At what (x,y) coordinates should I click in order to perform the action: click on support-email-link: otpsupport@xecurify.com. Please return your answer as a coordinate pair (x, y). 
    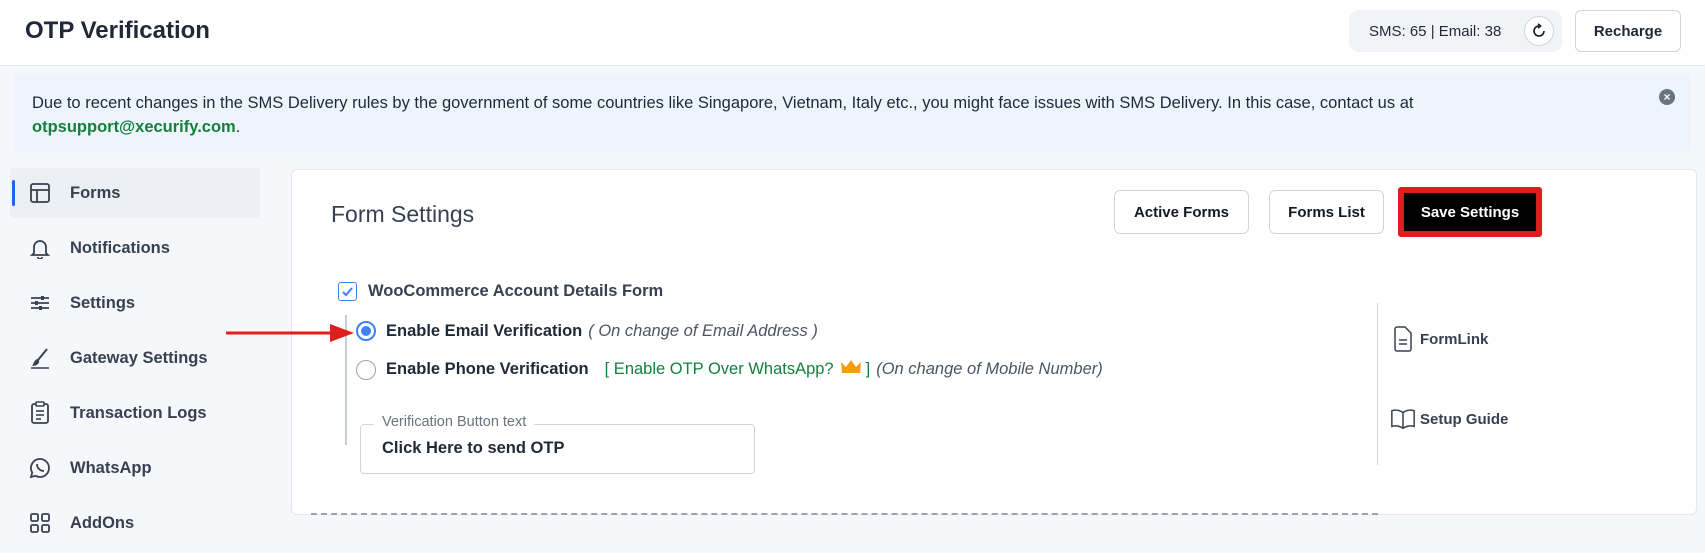
    Looking at the image, I should click on (134, 127).